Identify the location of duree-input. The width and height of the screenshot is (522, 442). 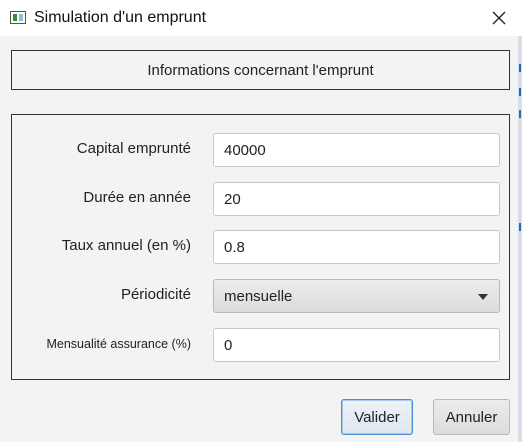
(356, 199).